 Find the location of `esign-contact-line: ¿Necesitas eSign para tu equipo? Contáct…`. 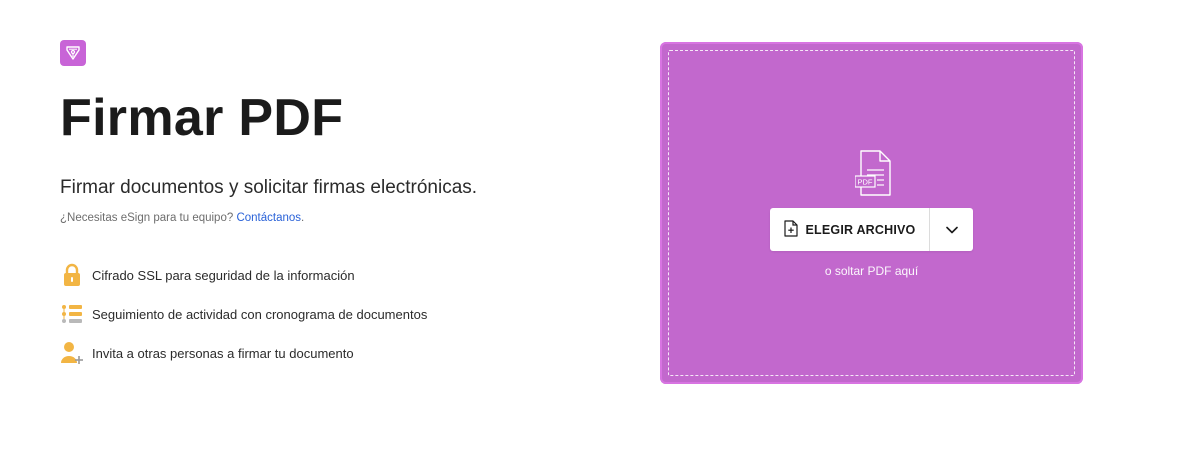

esign-contact-line: ¿Necesitas eSign para tu equipo? Contáct… is located at coordinates (340, 218).